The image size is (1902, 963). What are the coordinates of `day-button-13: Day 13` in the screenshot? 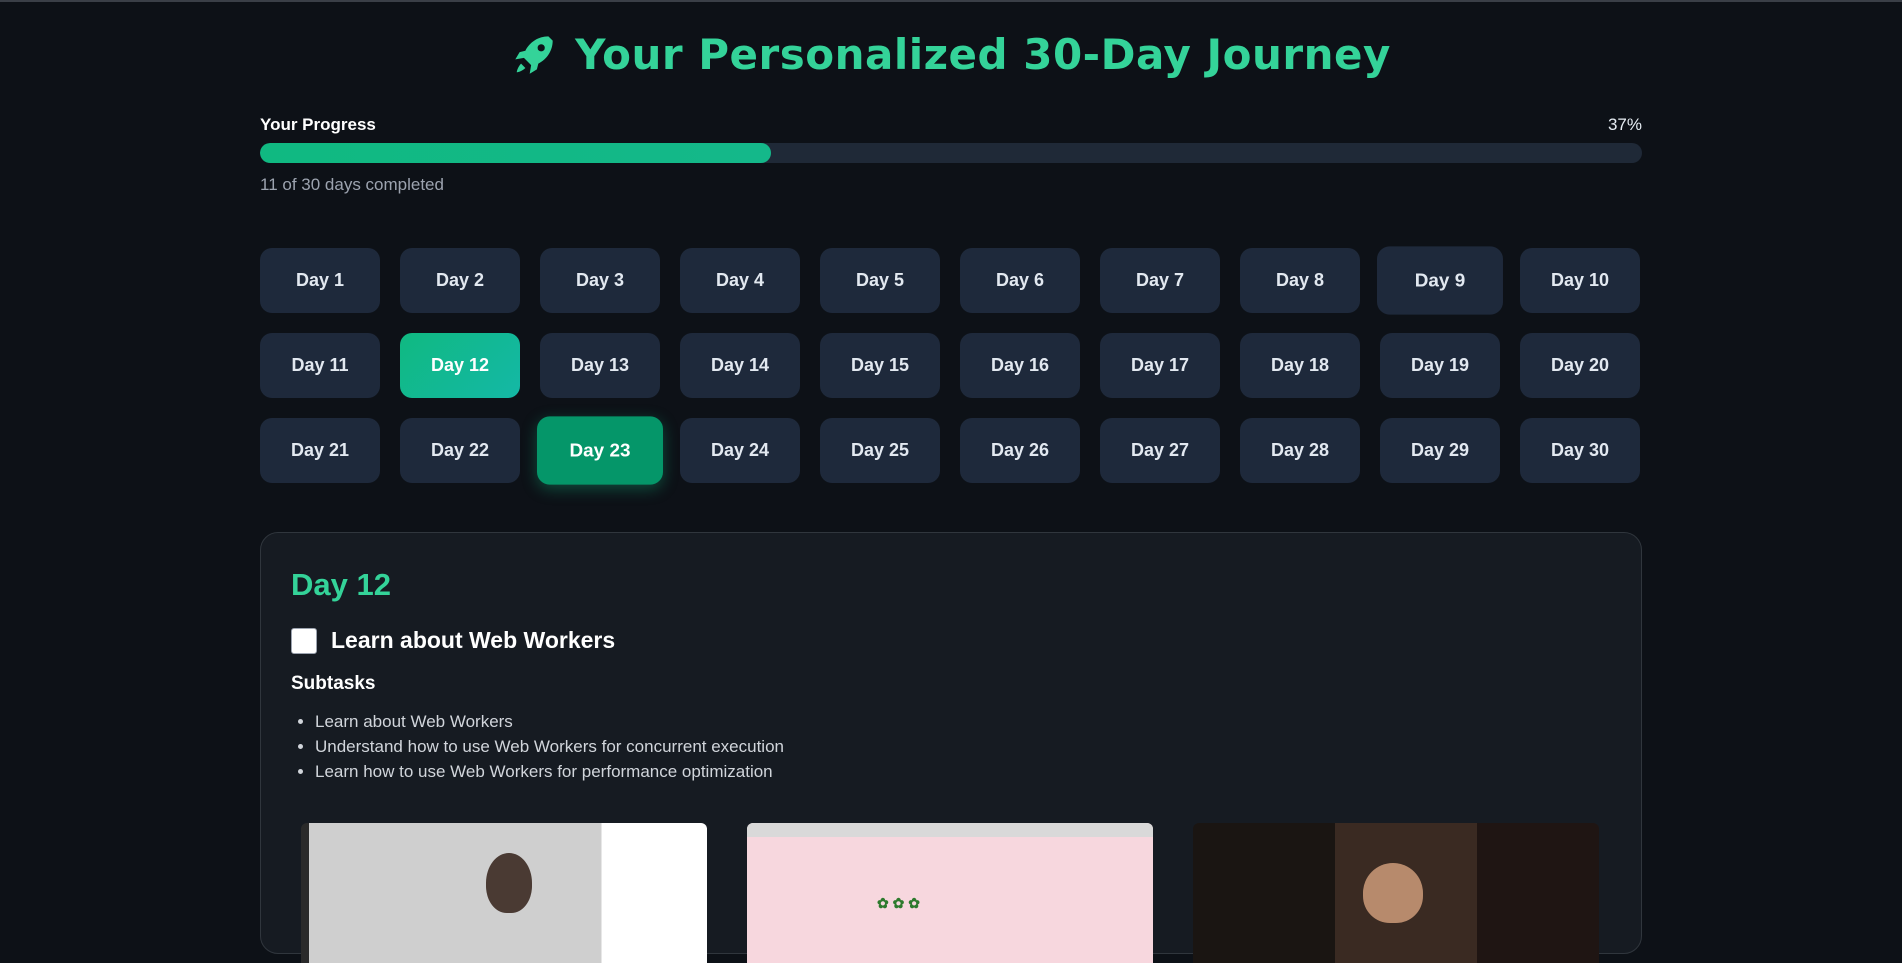 It's located at (600, 365).